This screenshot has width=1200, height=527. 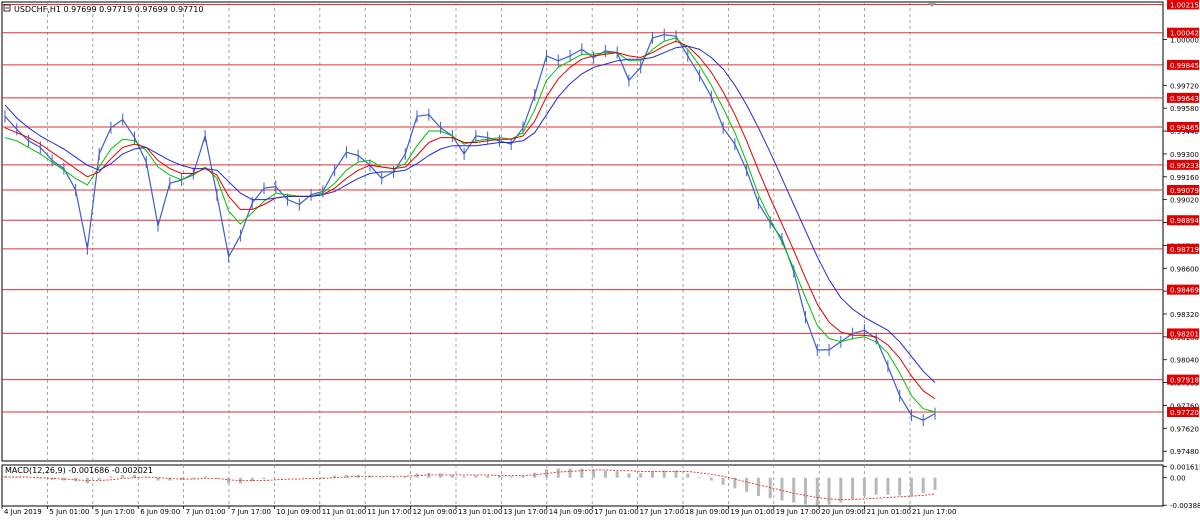 What do you see at coordinates (1184, 109) in the screenshot?
I see `y-tick-label: 0.99580` at bounding box center [1184, 109].